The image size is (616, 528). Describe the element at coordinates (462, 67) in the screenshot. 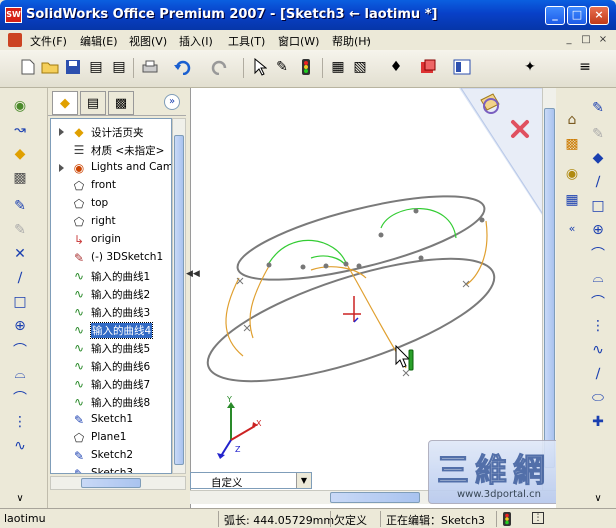

I see `display-style-icon` at that location.